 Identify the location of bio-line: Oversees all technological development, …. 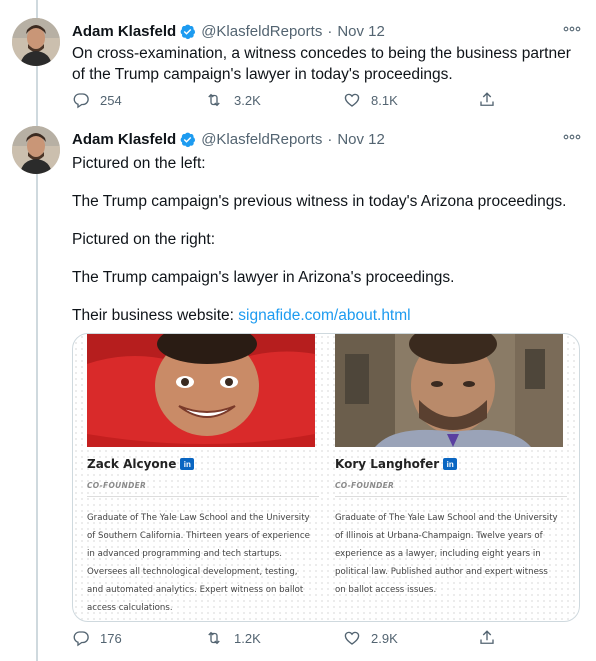
(192, 572).